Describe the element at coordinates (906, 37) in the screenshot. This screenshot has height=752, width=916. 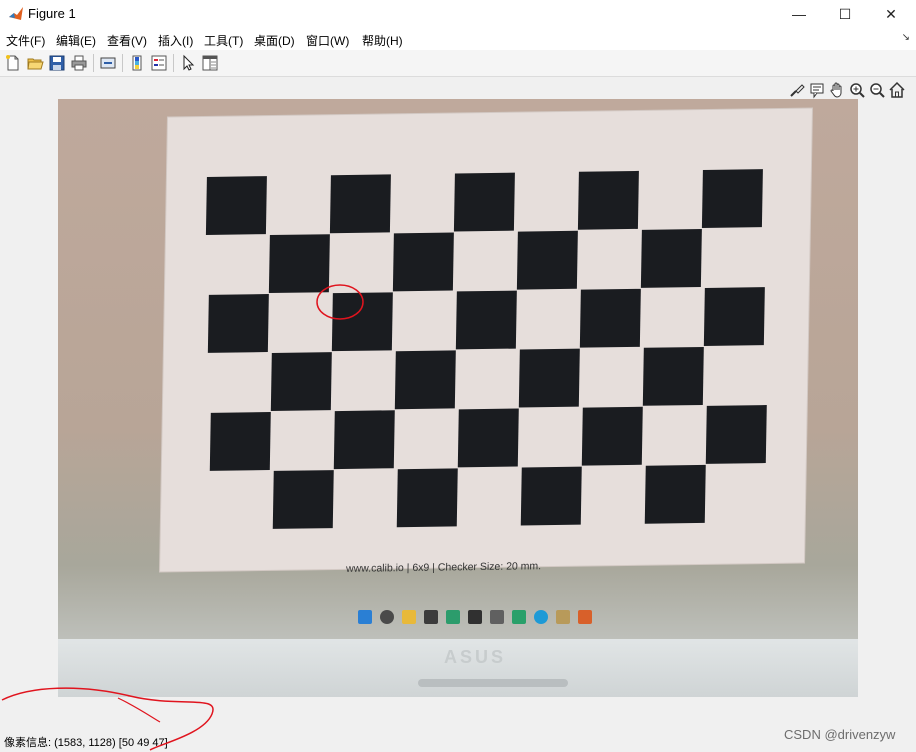
I see `dock-arrow-icon: ↘` at that location.